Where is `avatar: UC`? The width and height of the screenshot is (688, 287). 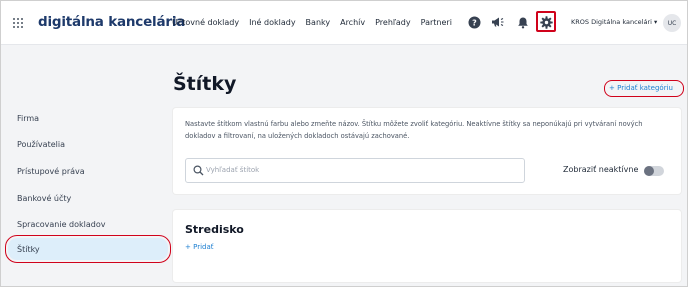
avatar: UC is located at coordinates (672, 23).